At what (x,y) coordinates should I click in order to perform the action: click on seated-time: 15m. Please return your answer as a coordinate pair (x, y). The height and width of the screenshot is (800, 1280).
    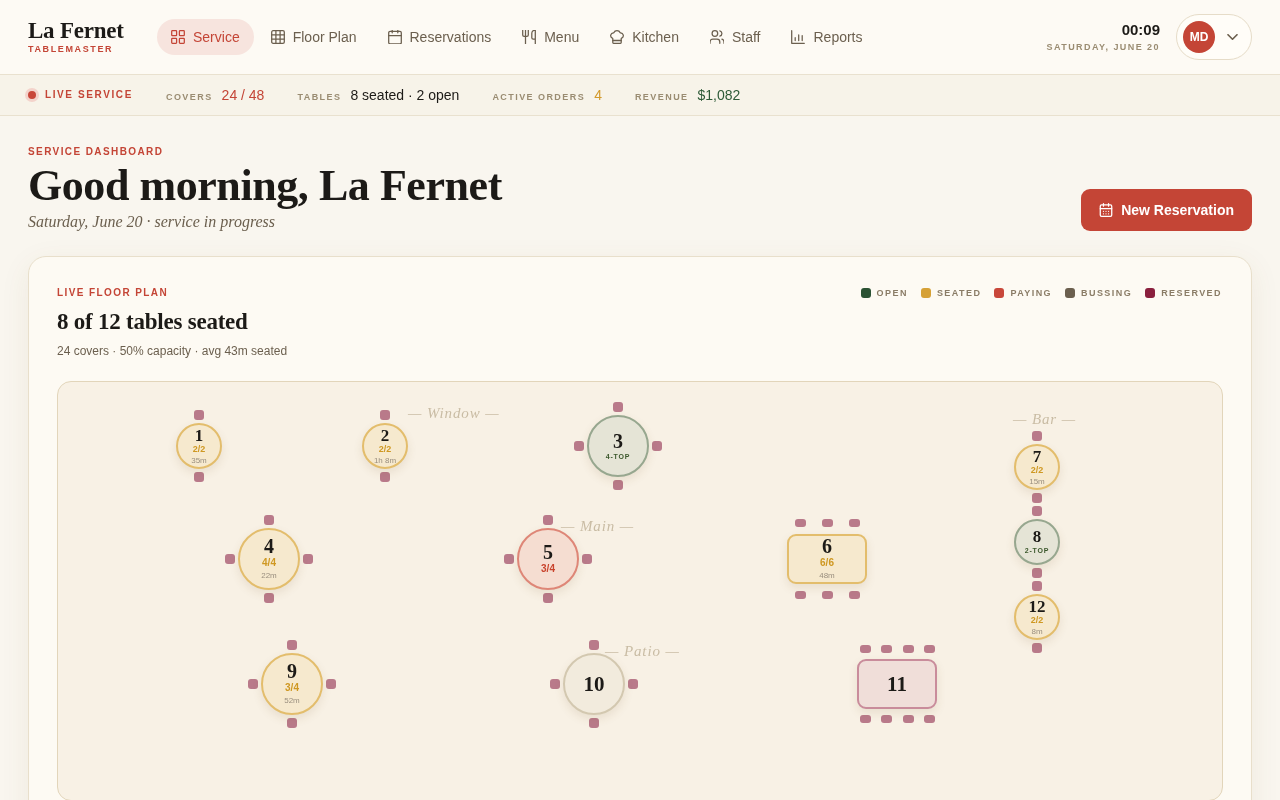
    Looking at the image, I should click on (1037, 481).